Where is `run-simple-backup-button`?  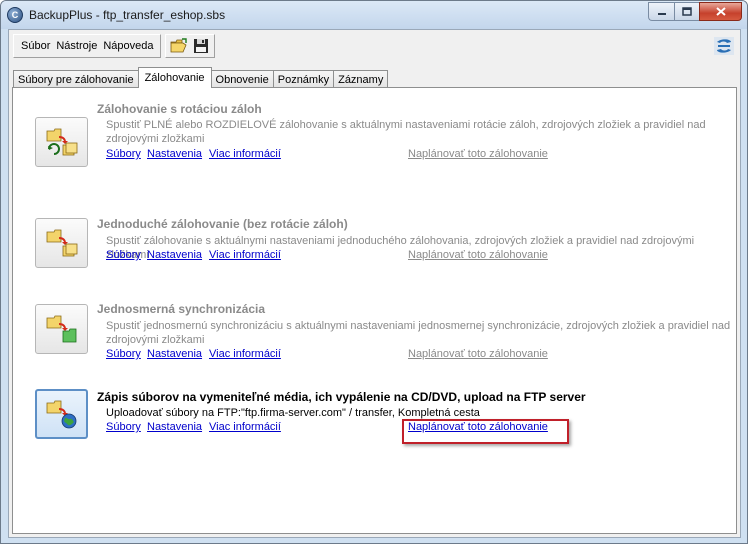
run-simple-backup-button is located at coordinates (61, 243).